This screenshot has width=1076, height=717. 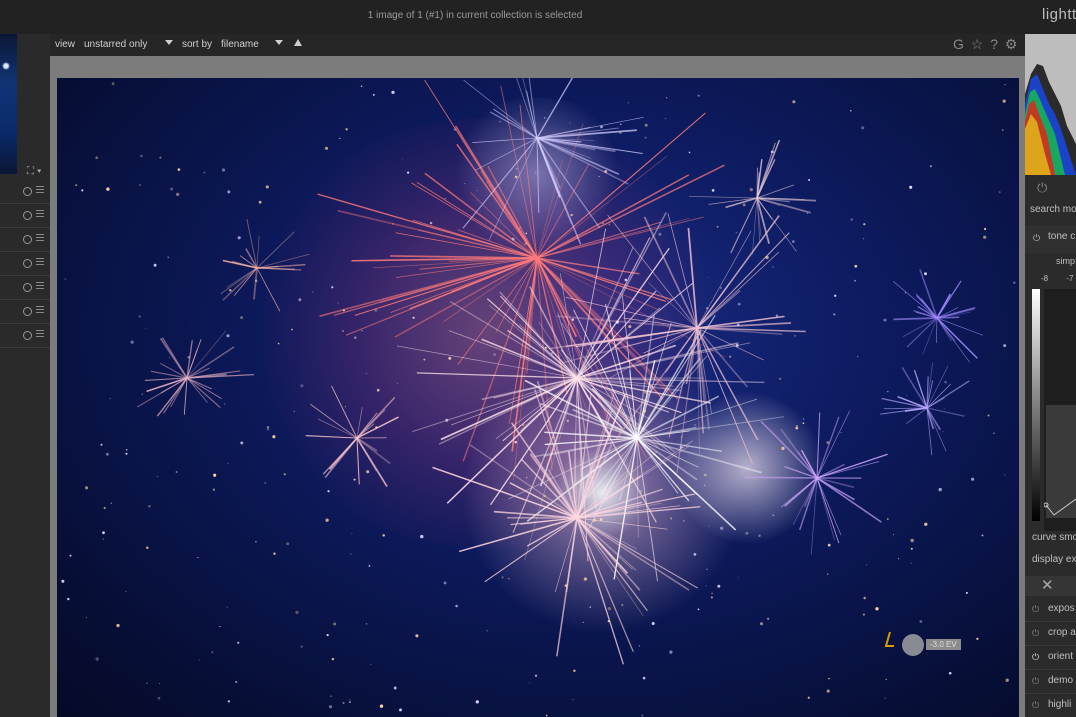 I want to click on module-row: ⏻ demo, so click(x=1050, y=682).